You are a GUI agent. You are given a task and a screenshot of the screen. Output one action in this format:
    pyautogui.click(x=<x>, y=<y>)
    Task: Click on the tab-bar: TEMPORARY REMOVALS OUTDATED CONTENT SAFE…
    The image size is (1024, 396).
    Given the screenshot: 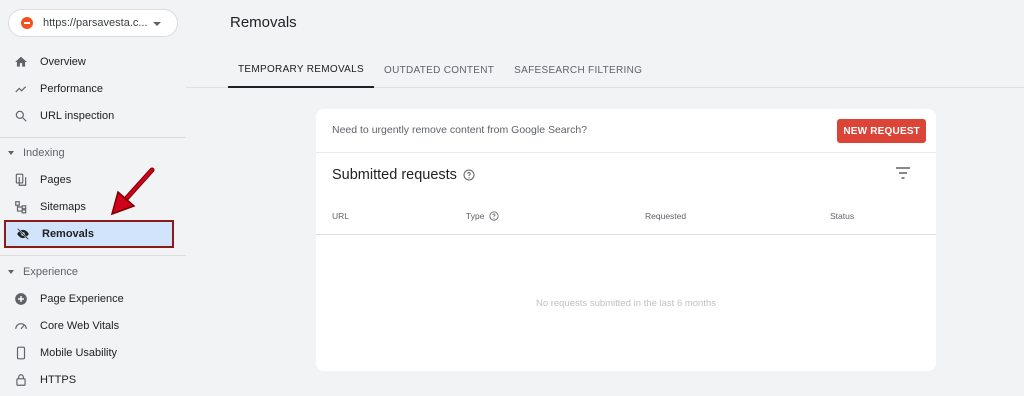 What is the action you would take?
    pyautogui.click(x=440, y=70)
    